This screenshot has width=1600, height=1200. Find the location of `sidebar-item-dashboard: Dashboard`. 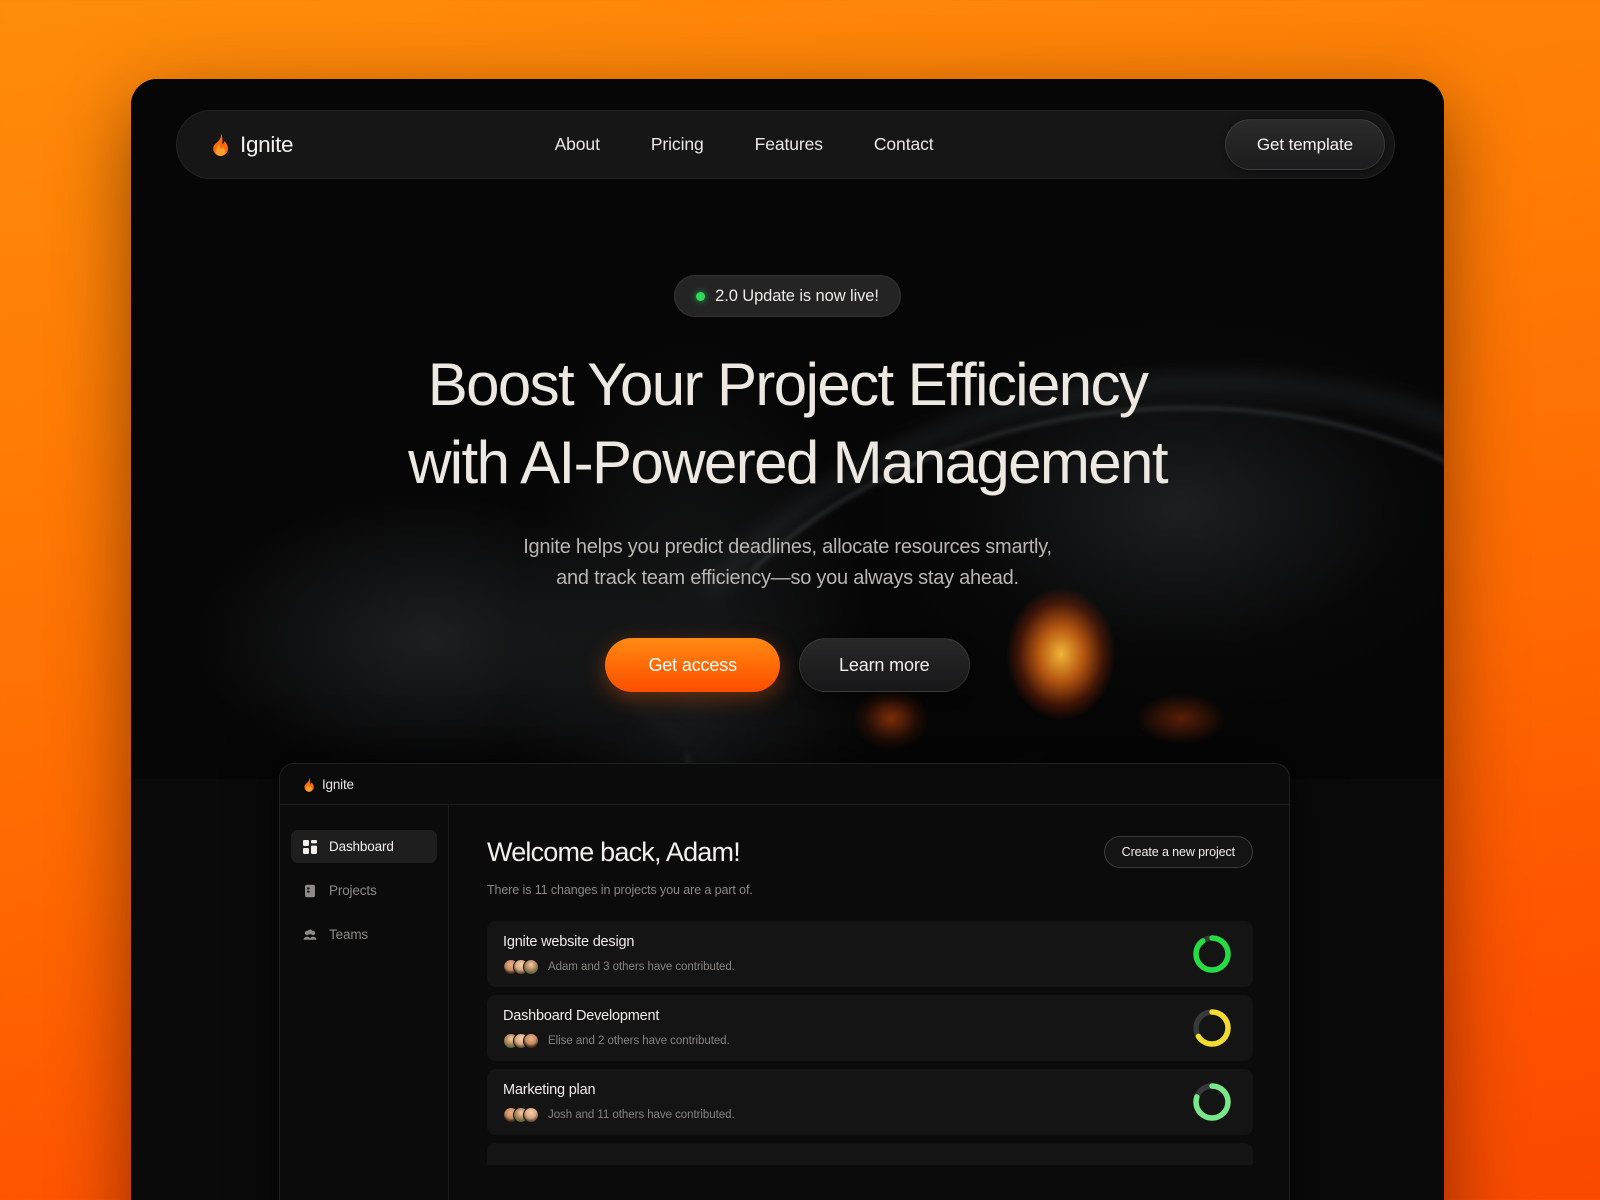

sidebar-item-dashboard: Dashboard is located at coordinates (364, 846).